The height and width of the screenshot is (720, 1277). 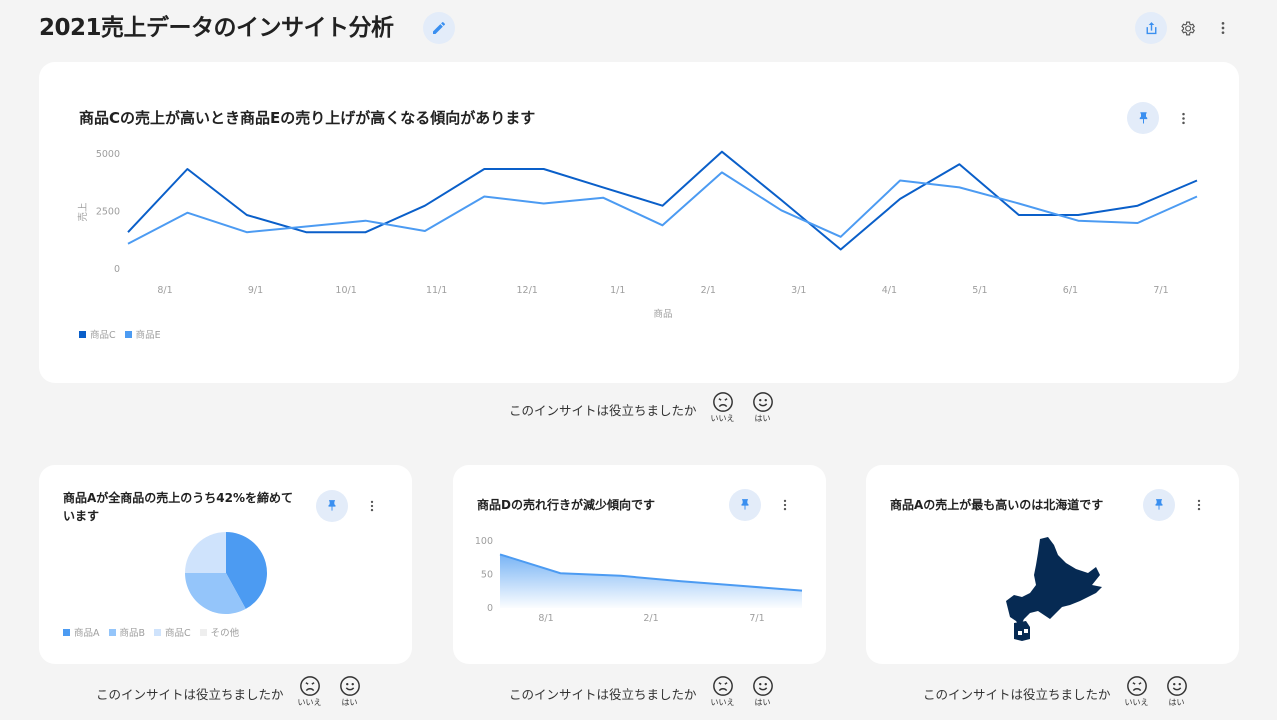 I want to click on more-options-button, so click(x=1223, y=28).